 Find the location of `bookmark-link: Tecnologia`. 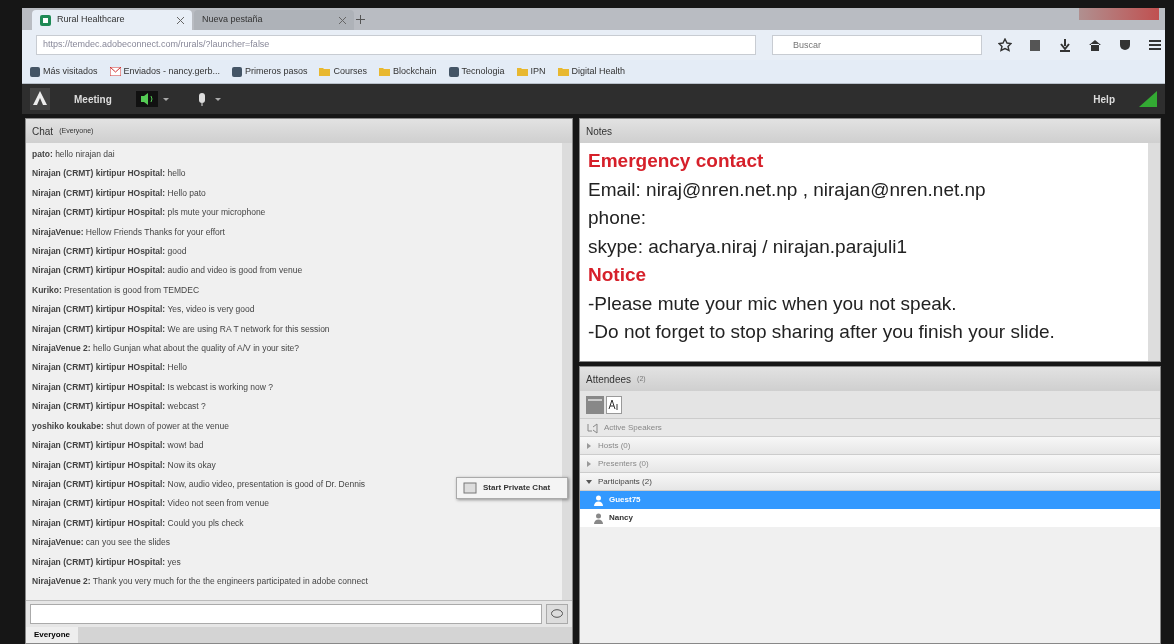

bookmark-link: Tecnologia is located at coordinates (476, 71).